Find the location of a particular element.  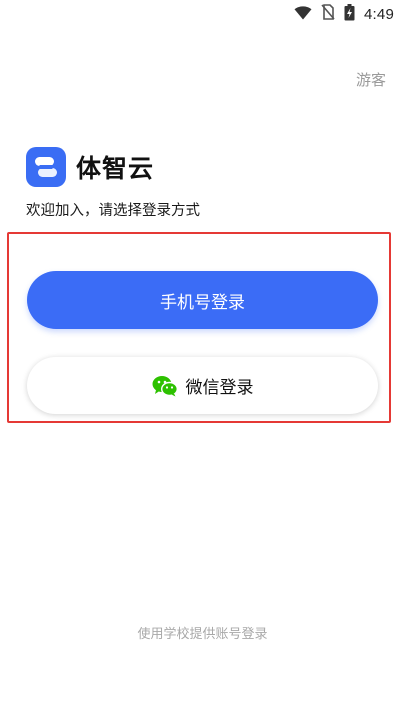

status-bar: 4:49 is located at coordinates (202, 14).